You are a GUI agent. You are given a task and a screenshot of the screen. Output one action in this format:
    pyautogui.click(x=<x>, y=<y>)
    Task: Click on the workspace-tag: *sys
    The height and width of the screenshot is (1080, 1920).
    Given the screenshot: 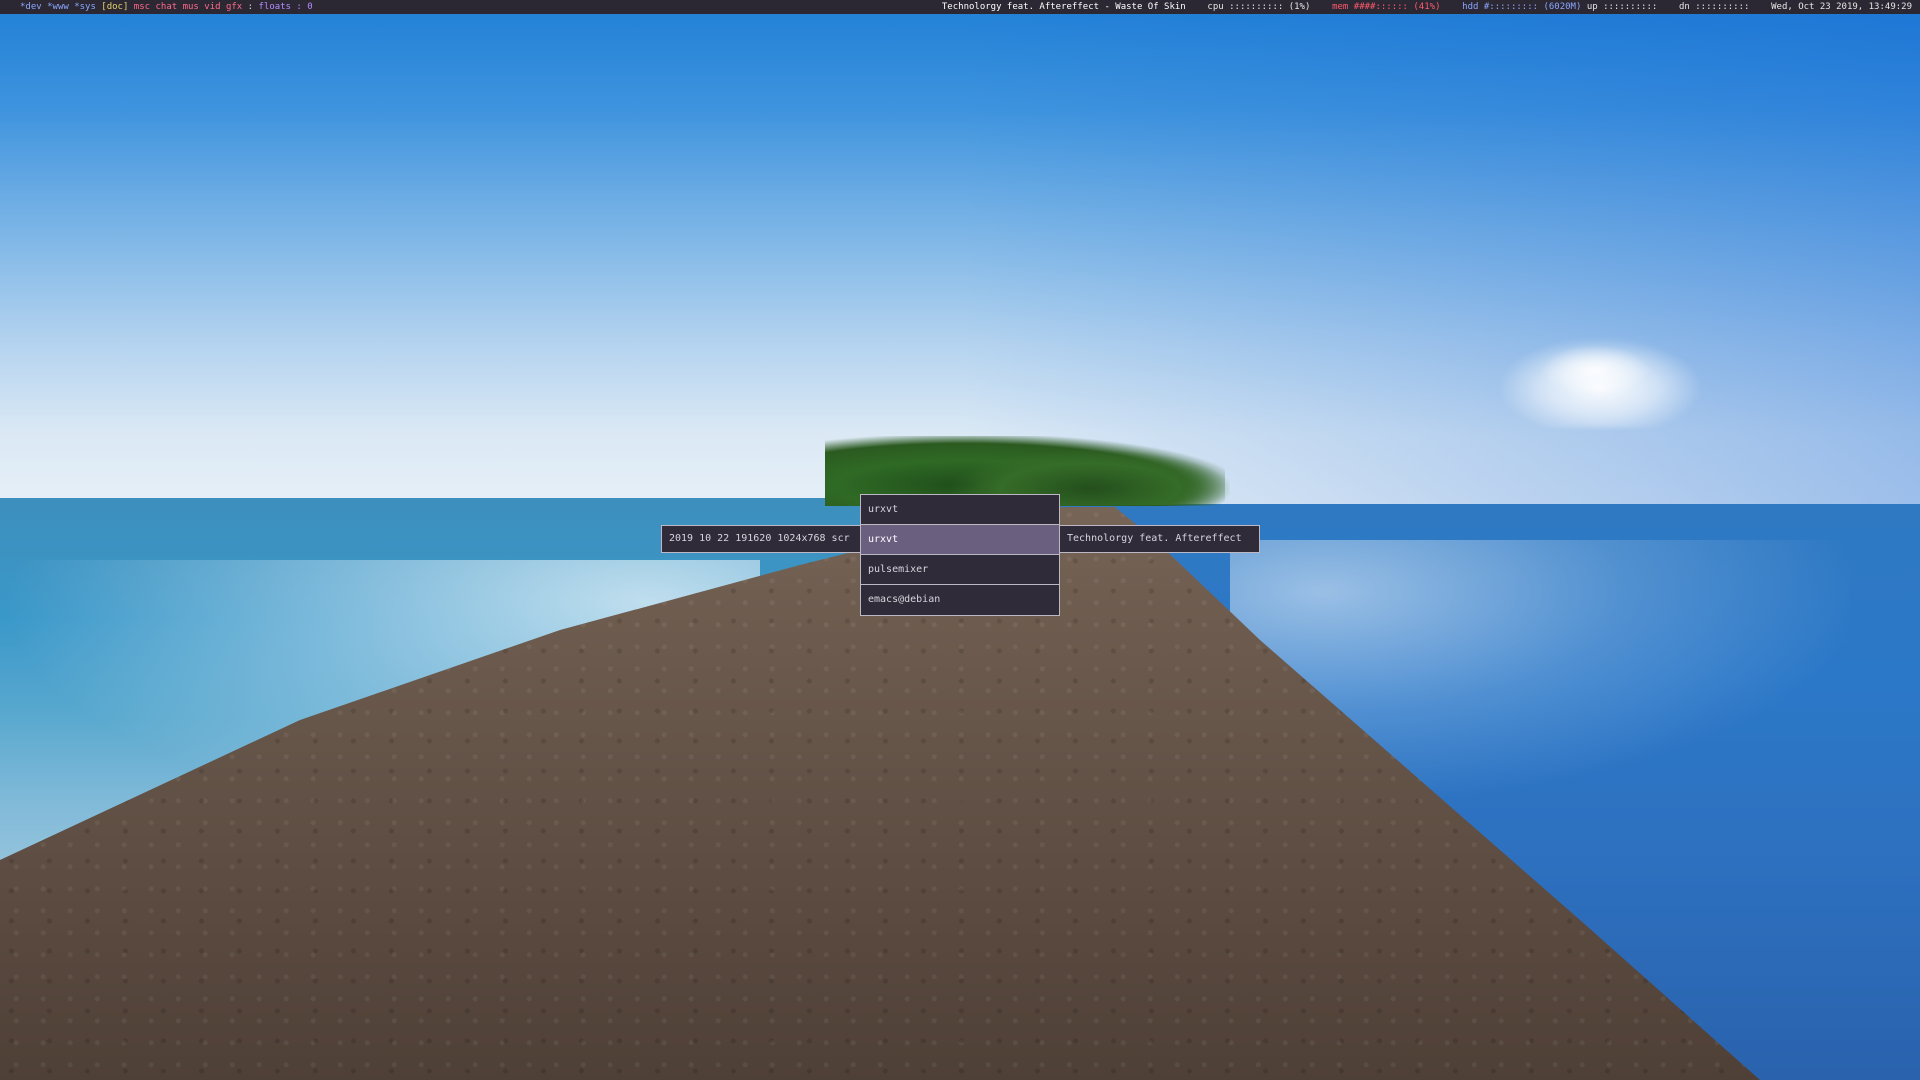 What is the action you would take?
    pyautogui.click(x=82, y=7)
    